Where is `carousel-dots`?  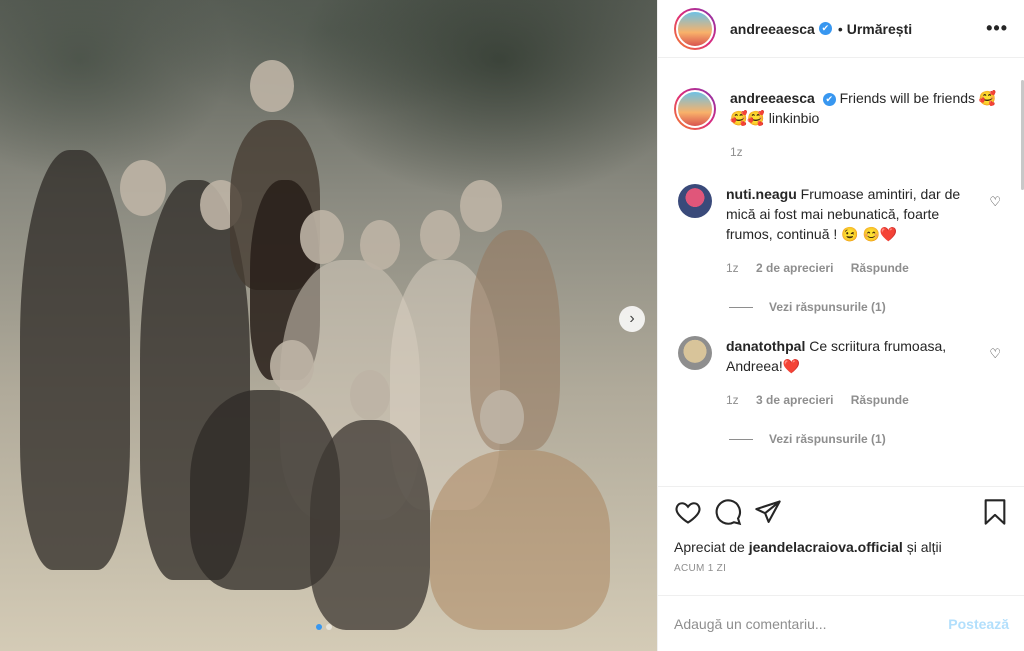 carousel-dots is located at coordinates (324, 627).